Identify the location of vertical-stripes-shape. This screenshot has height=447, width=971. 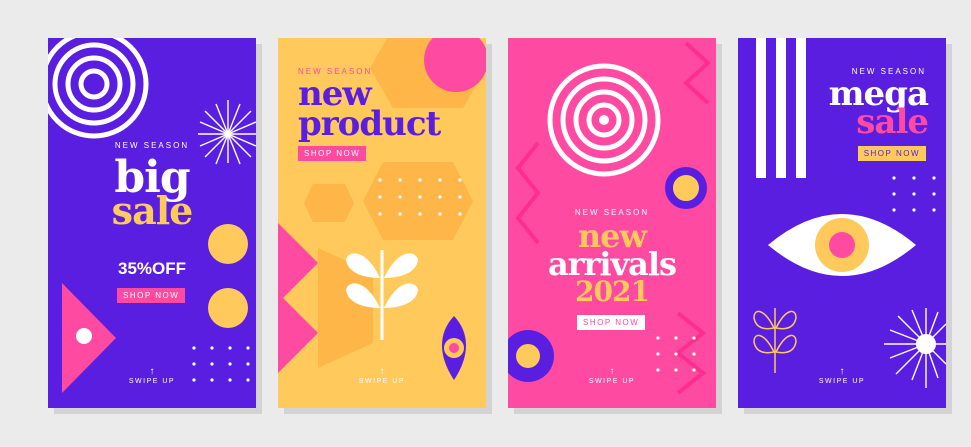
(781, 108).